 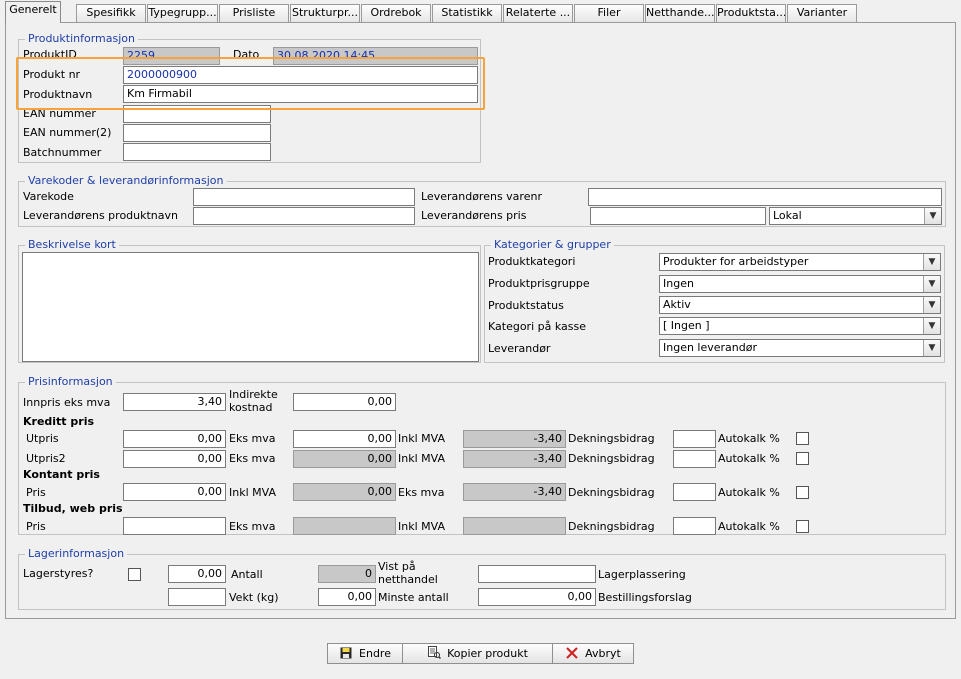 I want to click on tilbud-pris-label: Pris, so click(x=36, y=526).